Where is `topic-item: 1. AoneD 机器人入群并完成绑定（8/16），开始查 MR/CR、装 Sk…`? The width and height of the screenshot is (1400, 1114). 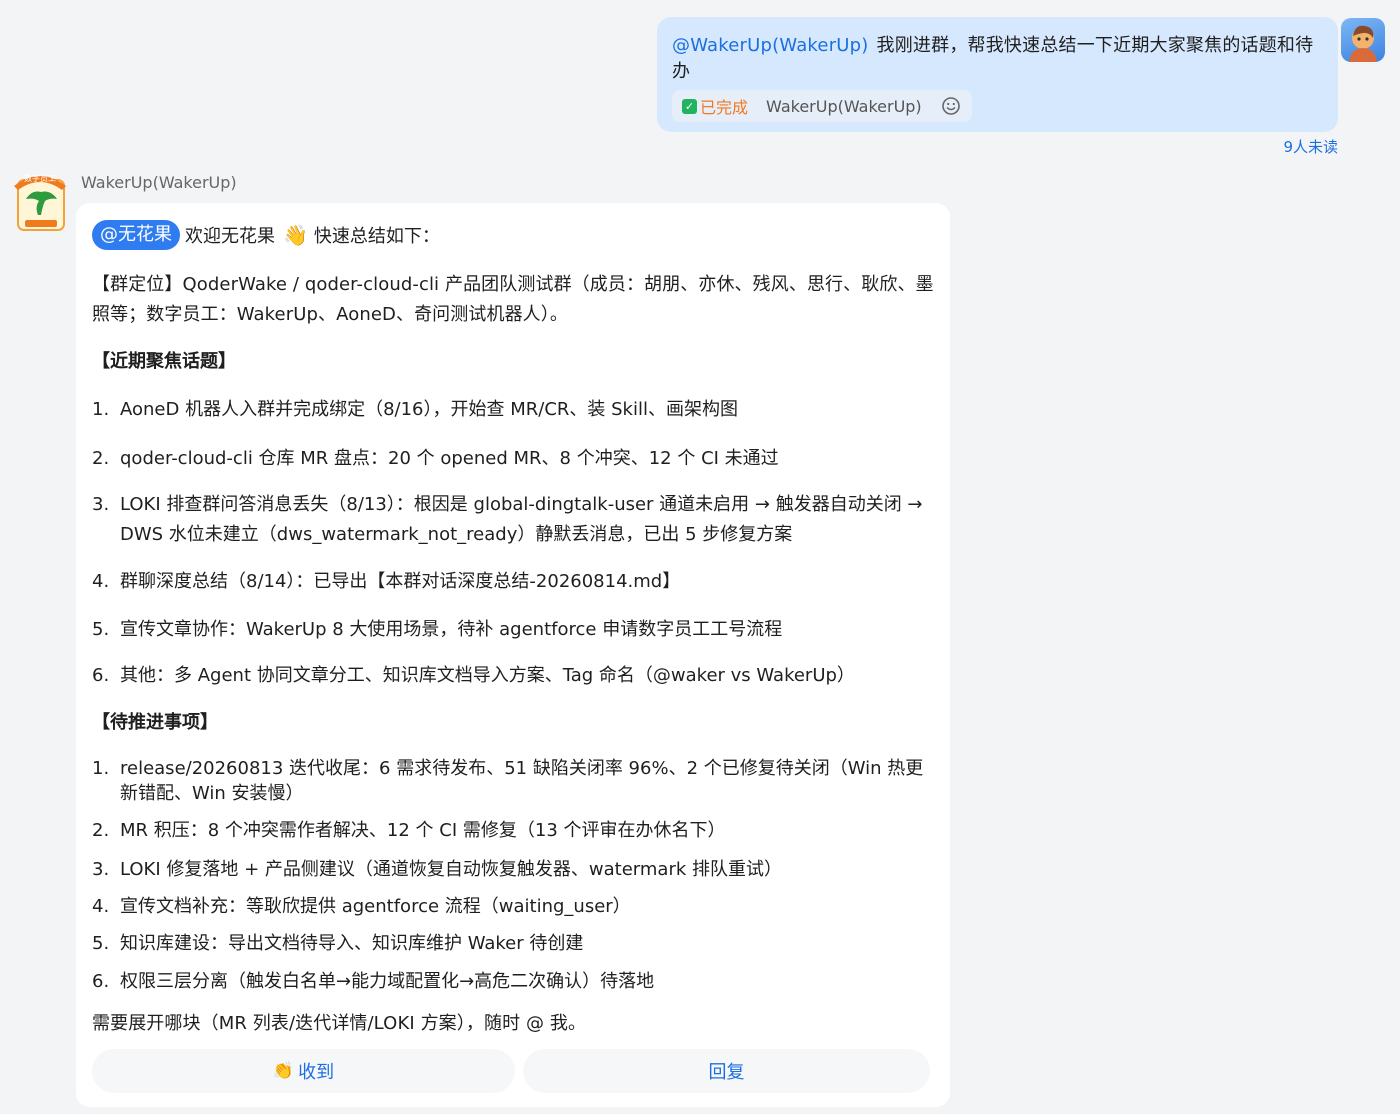
topic-item: 1. AoneD 机器人入群并完成绑定（8/16），开始查 MR/CR、装 Sk… is located at coordinates (514, 410).